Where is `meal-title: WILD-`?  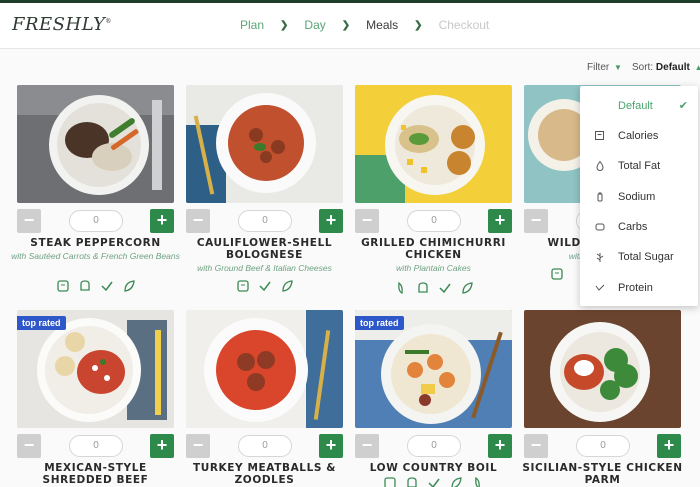
meal-title: WILD- is located at coordinates (556, 243).